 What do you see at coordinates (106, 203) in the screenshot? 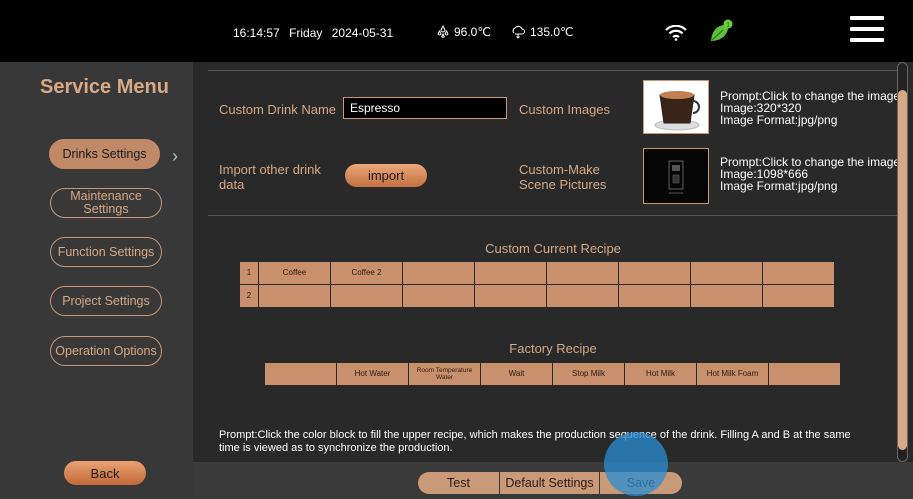
I see `sidebar-item-maintenance-settings: Maintenance Settings` at bounding box center [106, 203].